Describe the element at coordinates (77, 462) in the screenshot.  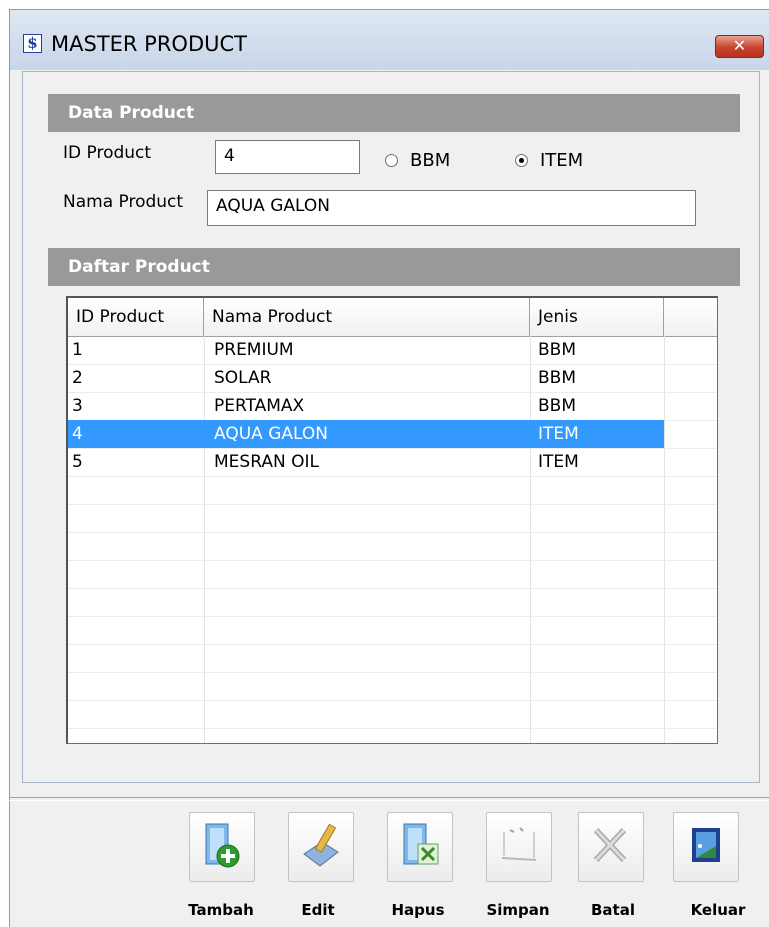
I see `cell-id: 5` at that location.